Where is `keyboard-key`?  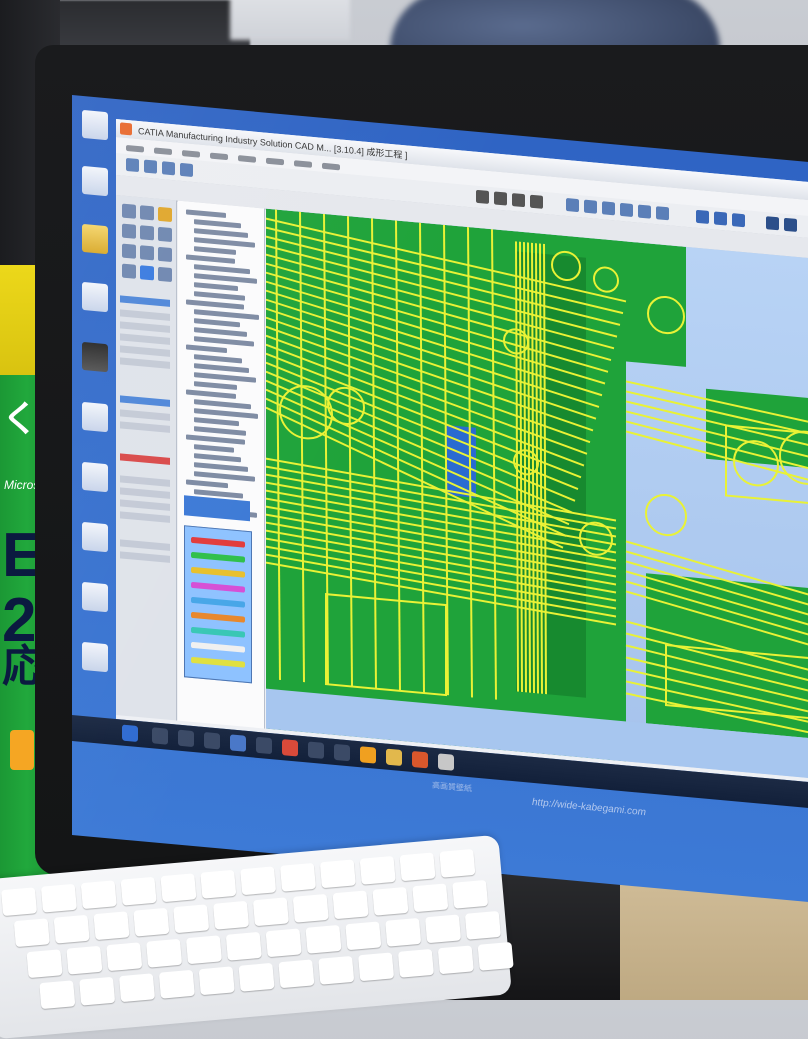 keyboard-key is located at coordinates (84, 960).